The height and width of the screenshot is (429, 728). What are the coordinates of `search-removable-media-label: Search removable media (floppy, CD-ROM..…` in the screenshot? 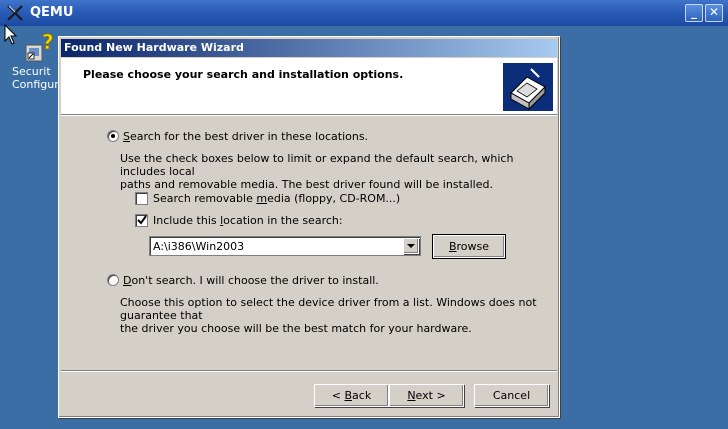 It's located at (276, 198).